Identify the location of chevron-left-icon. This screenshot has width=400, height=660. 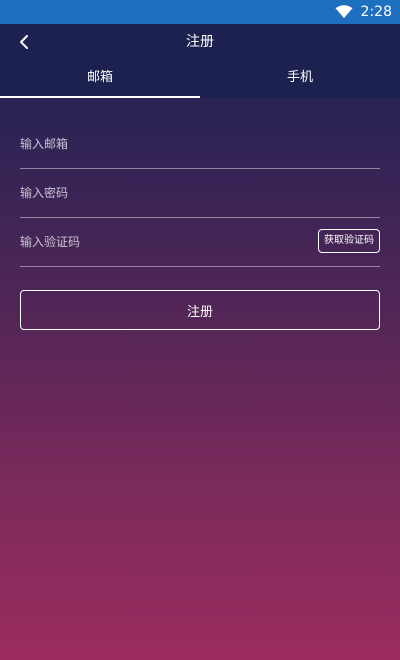
(24, 42).